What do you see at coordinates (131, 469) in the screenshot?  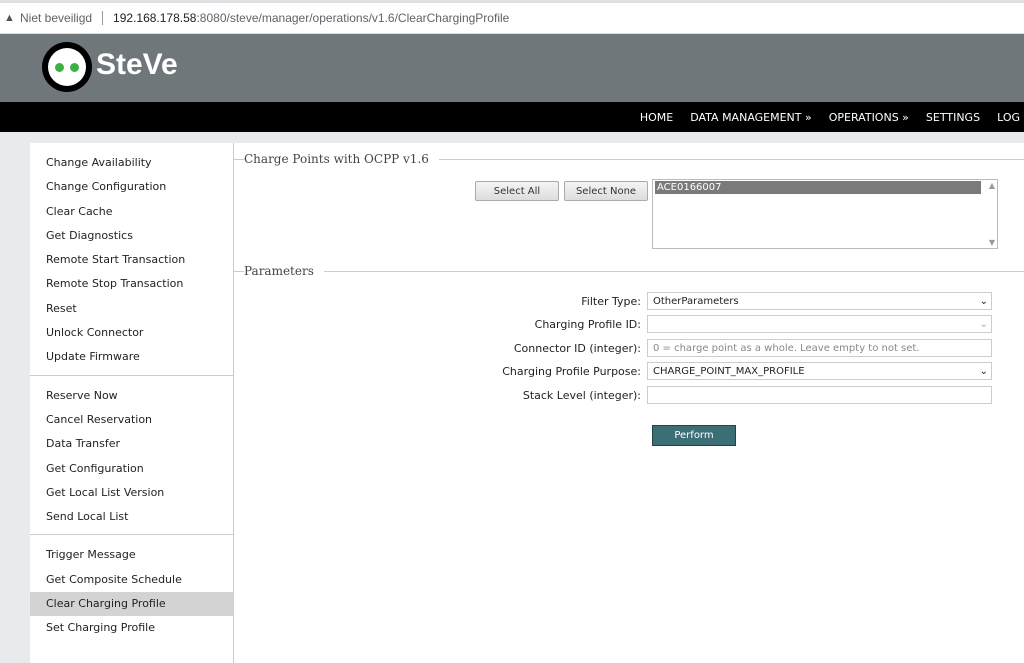 I see `sidebar-item-get-configuration: Get Configuration` at bounding box center [131, 469].